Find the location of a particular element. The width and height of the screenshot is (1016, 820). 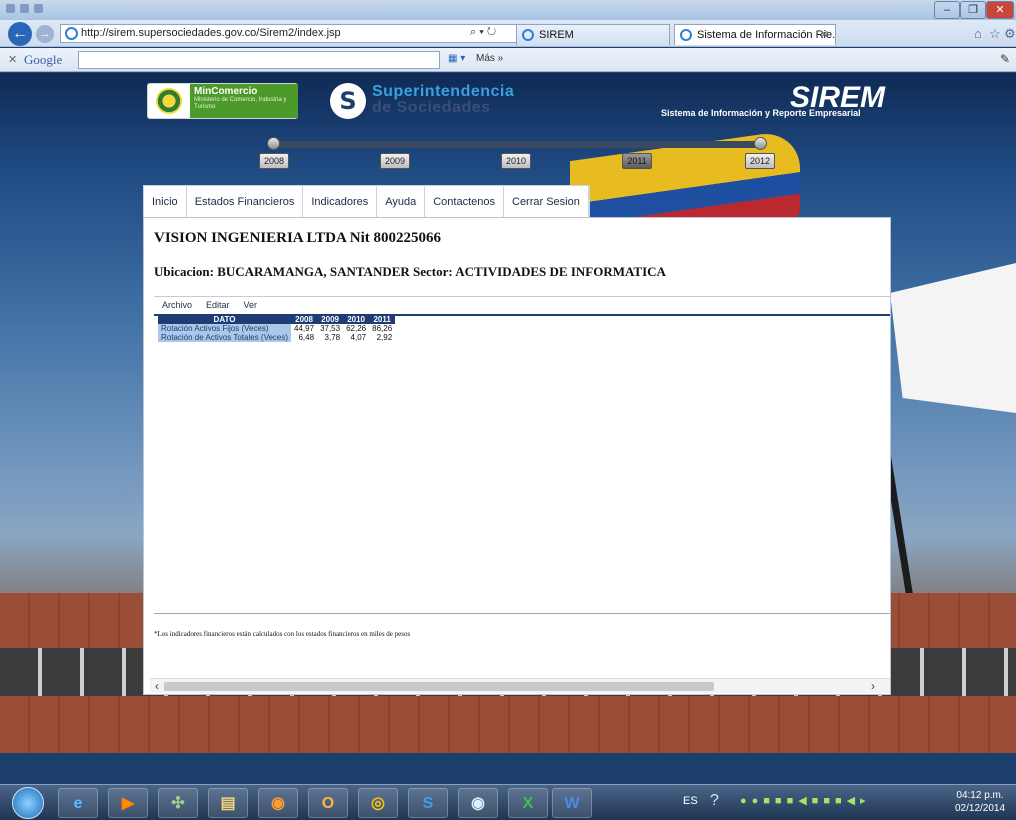

word-icon: W is located at coordinates (572, 803).